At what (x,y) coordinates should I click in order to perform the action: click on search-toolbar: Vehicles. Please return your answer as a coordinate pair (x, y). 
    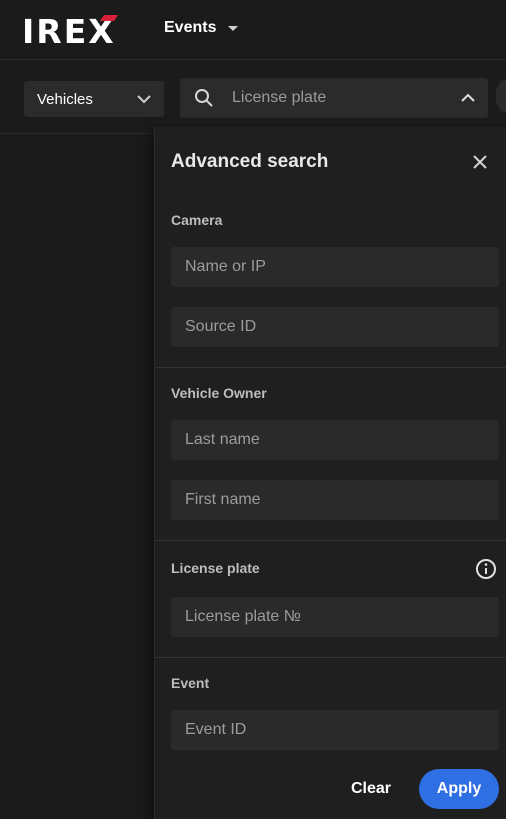
    Looking at the image, I should click on (253, 97).